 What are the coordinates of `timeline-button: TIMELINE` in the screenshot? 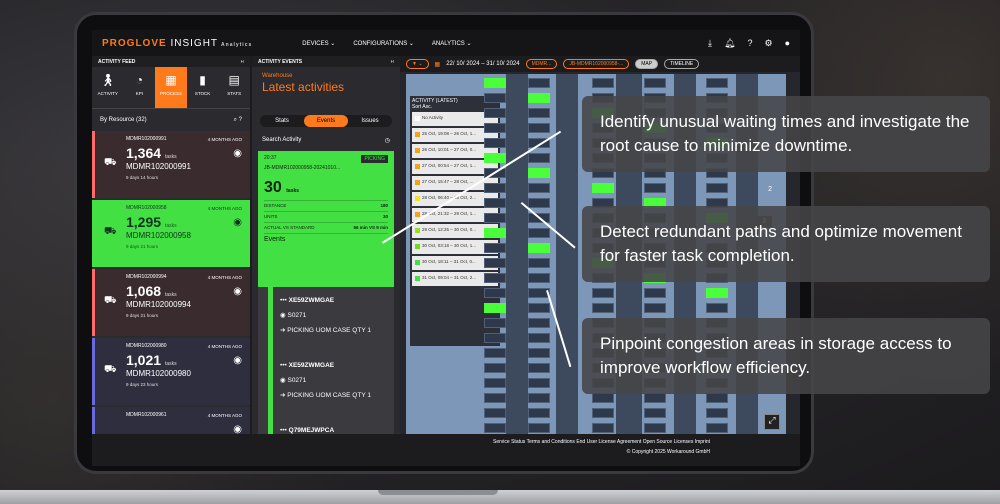 It's located at (682, 64).